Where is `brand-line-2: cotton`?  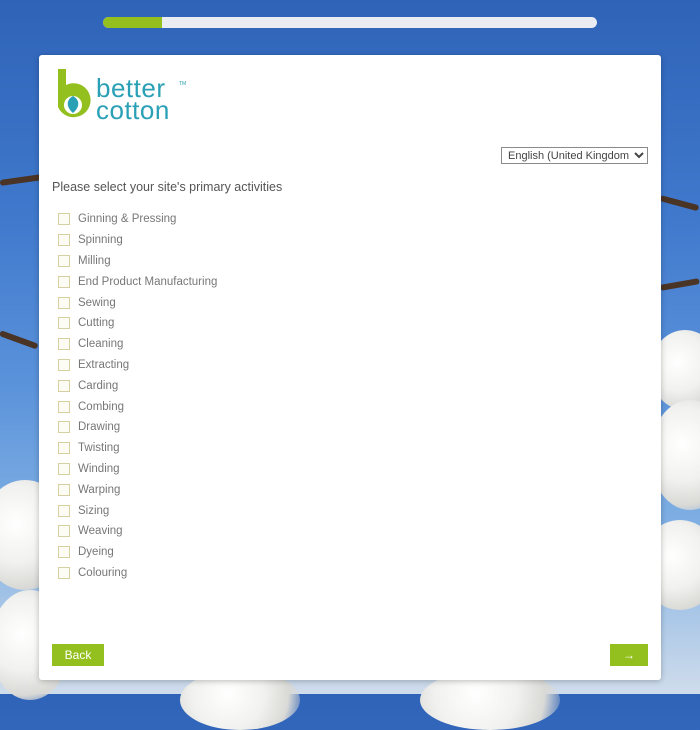 brand-line-2: cotton is located at coordinates (133, 110).